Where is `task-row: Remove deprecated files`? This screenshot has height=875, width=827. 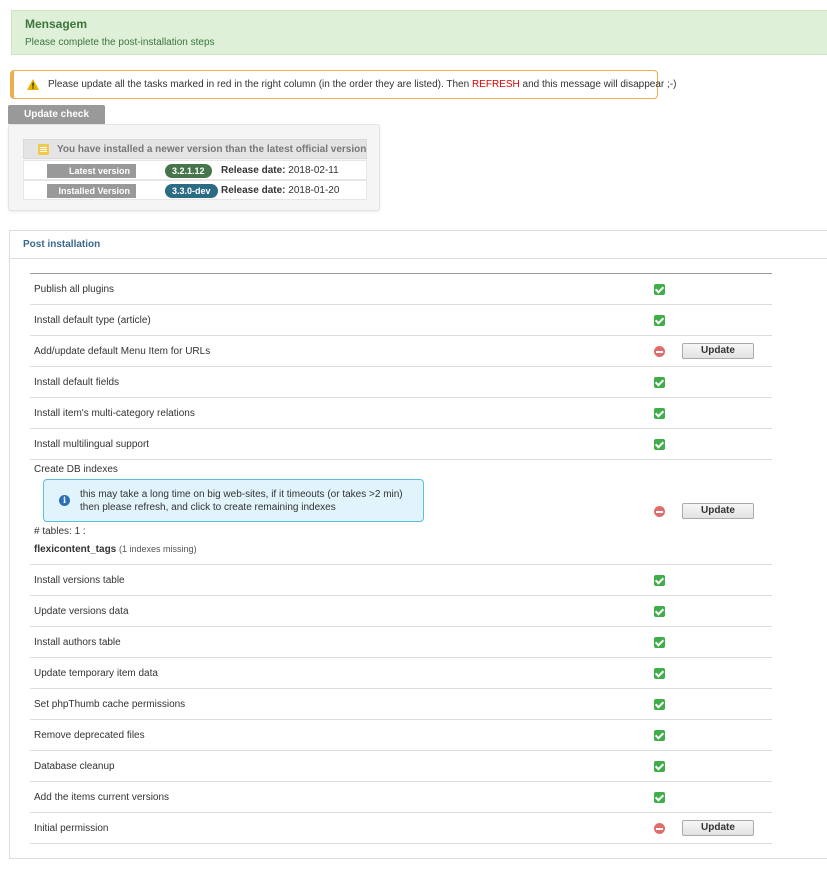 task-row: Remove deprecated files is located at coordinates (401, 735).